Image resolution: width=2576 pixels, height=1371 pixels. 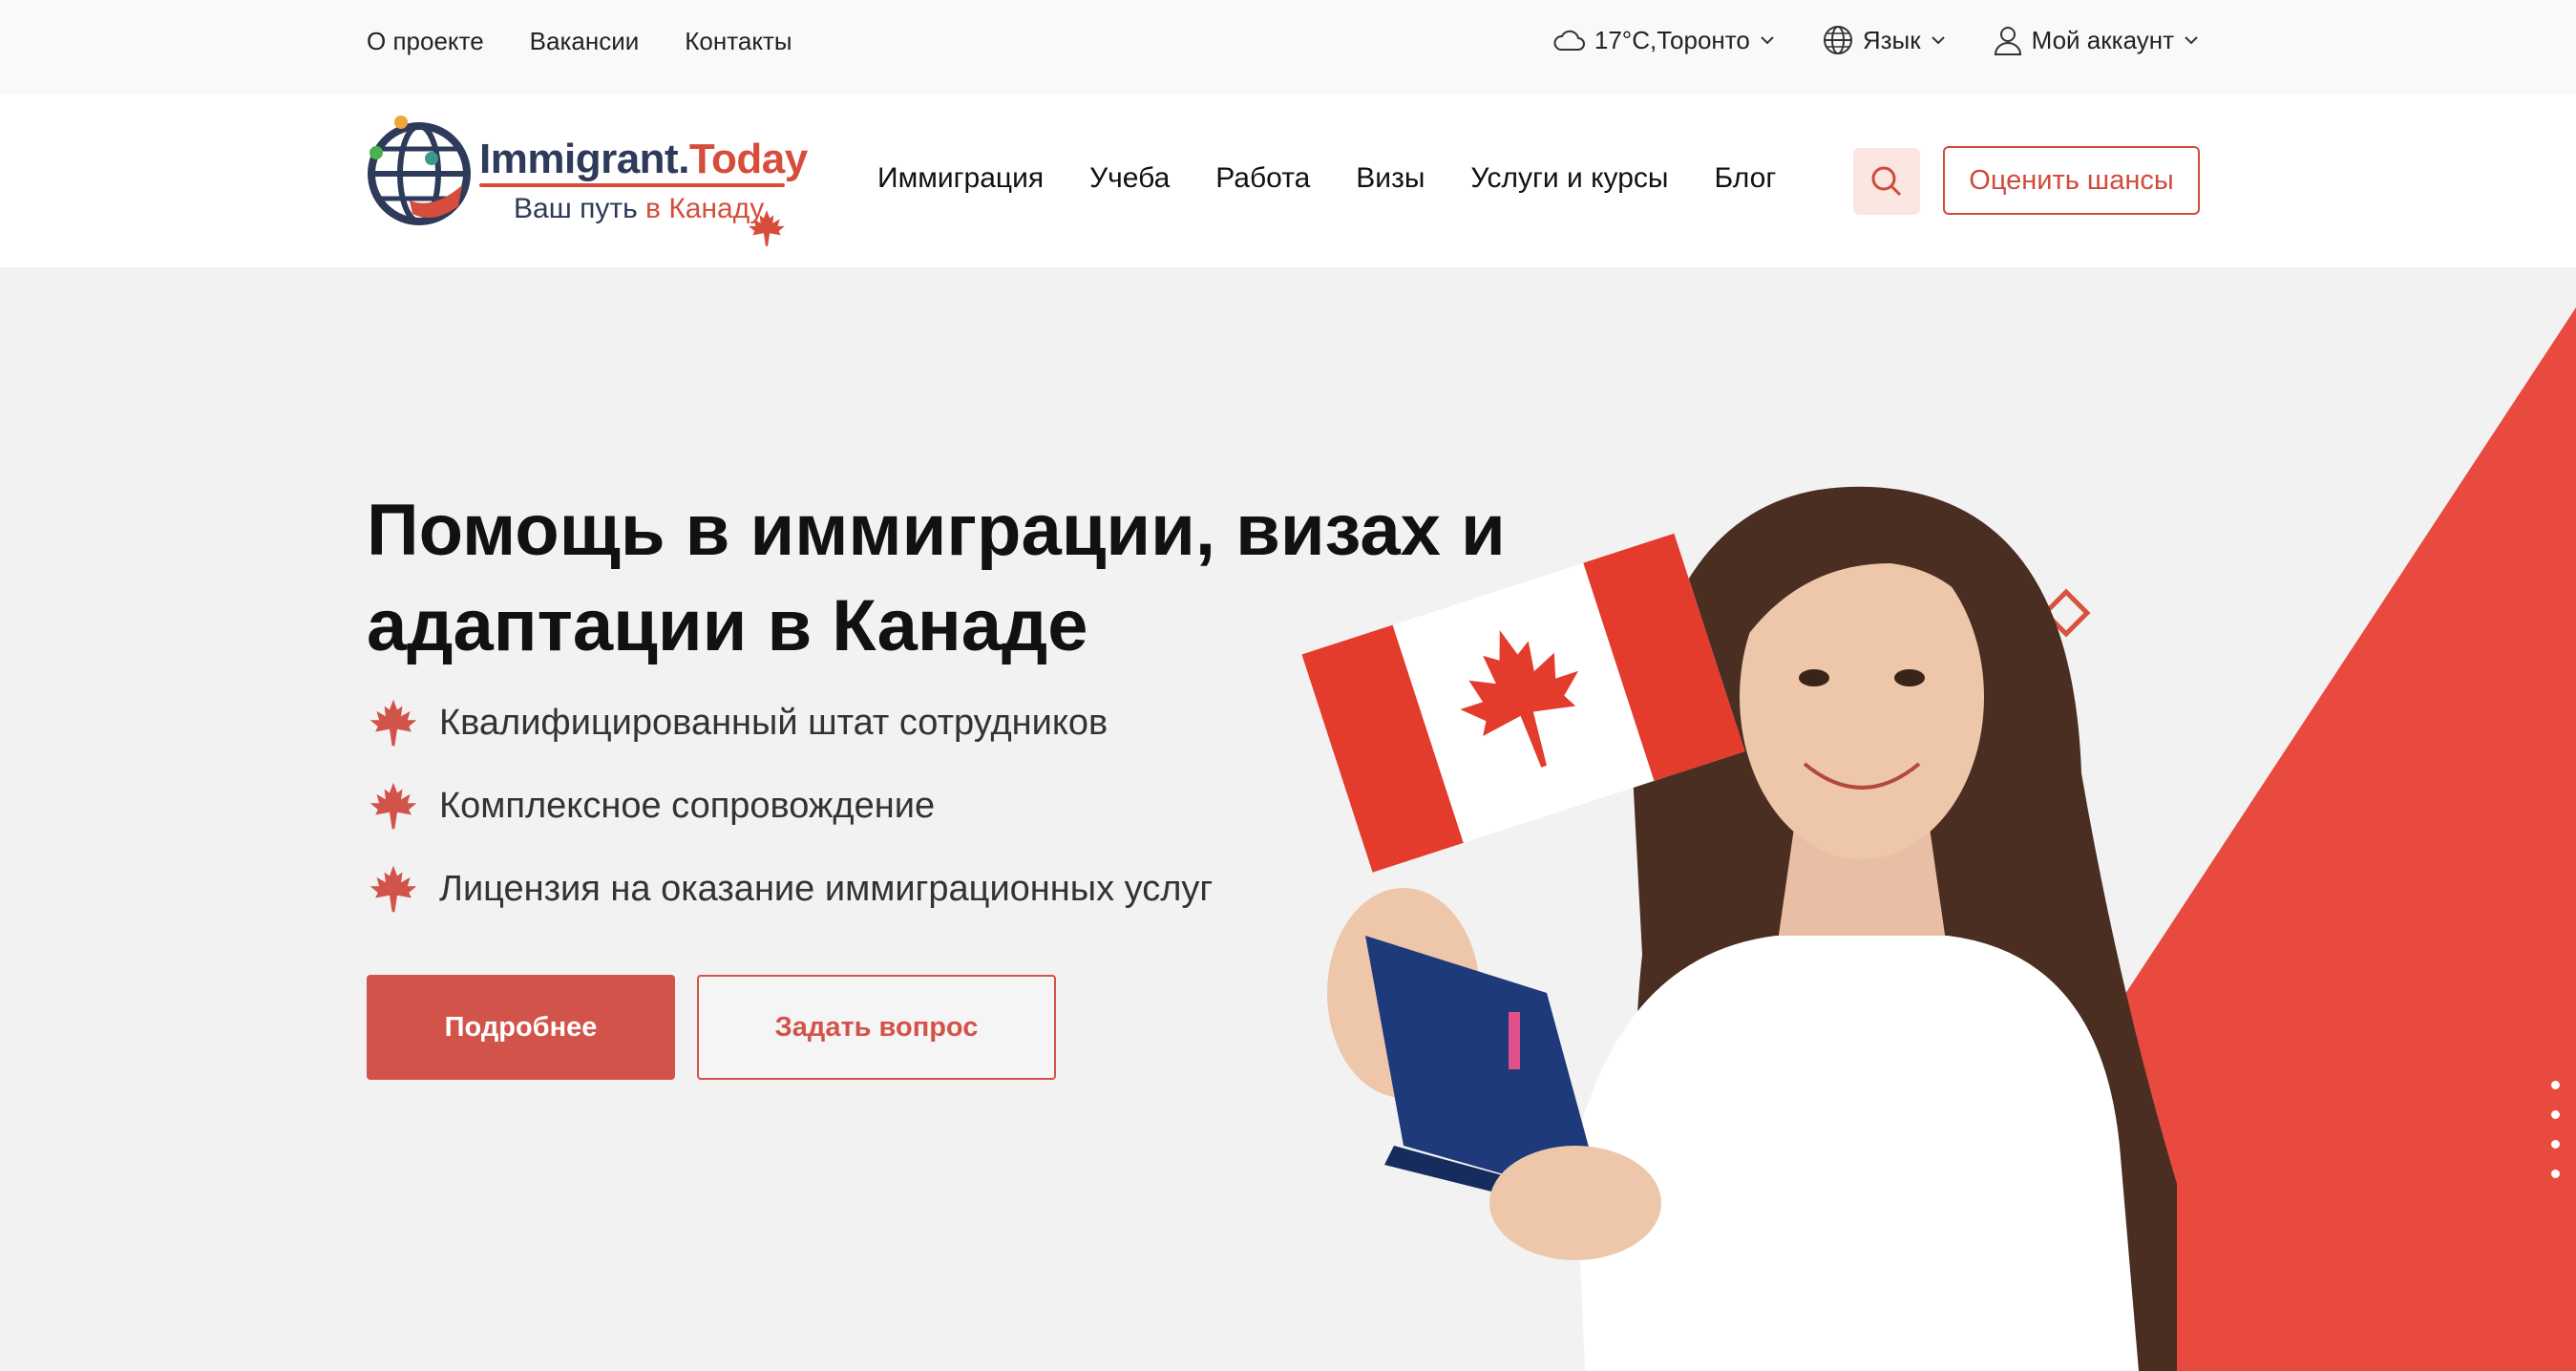 What do you see at coordinates (425, 42) in the screenshot?
I see `top-link-about: О проекте` at bounding box center [425, 42].